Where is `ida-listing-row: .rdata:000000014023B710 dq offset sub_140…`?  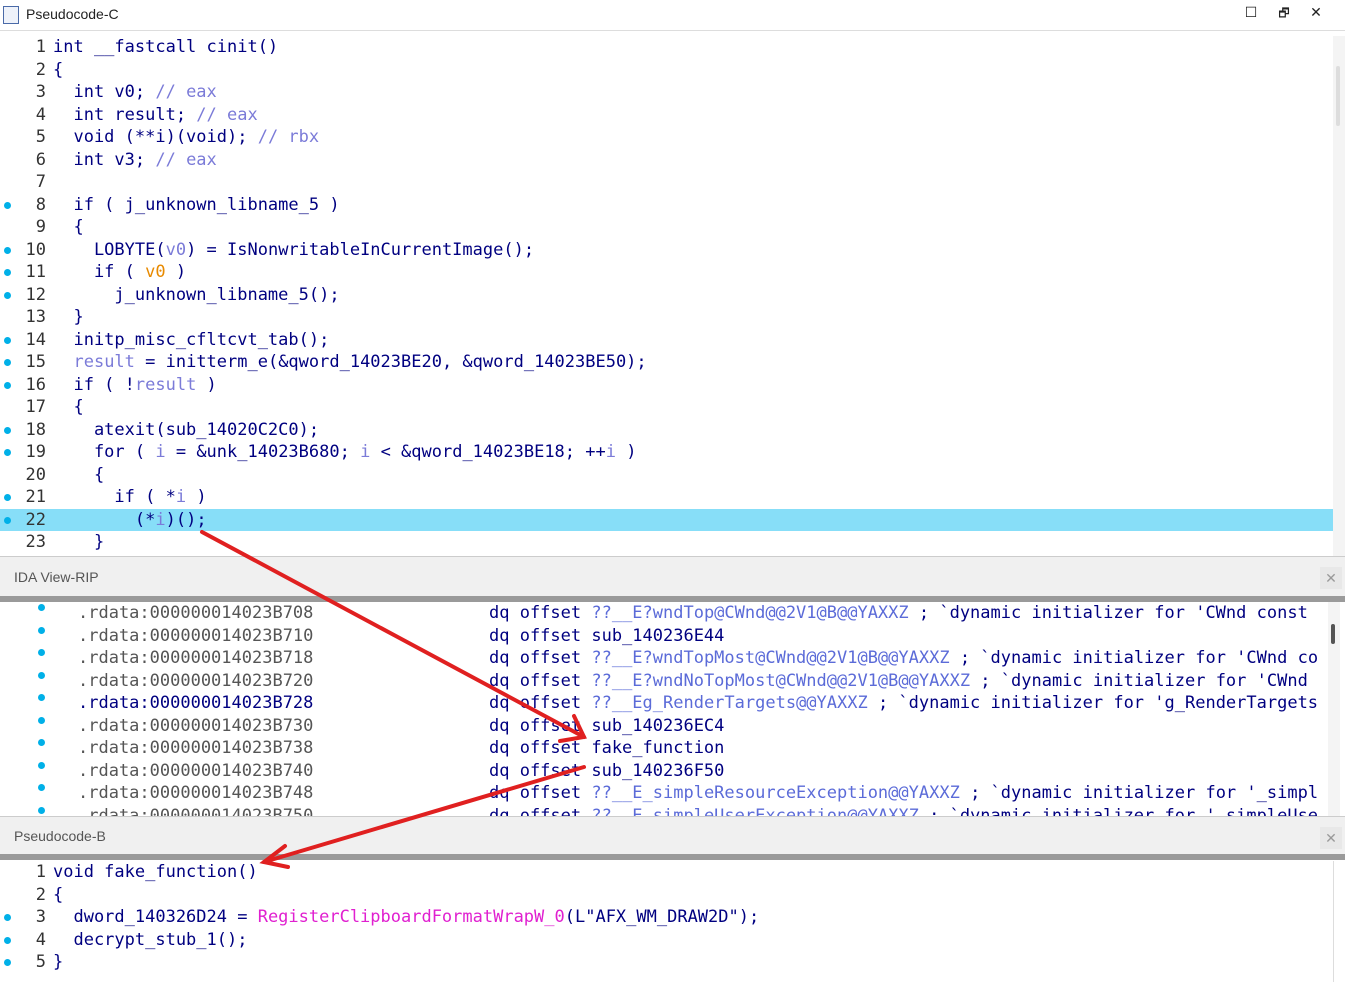 ida-listing-row: .rdata:000000014023B710 dq offset sub_140… is located at coordinates (661, 636).